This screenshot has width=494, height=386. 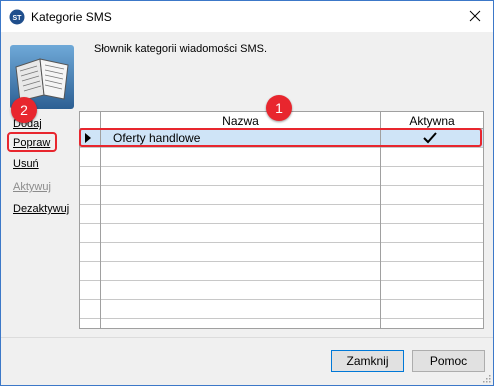 I want to click on help-button: Pomoc, so click(x=448, y=361).